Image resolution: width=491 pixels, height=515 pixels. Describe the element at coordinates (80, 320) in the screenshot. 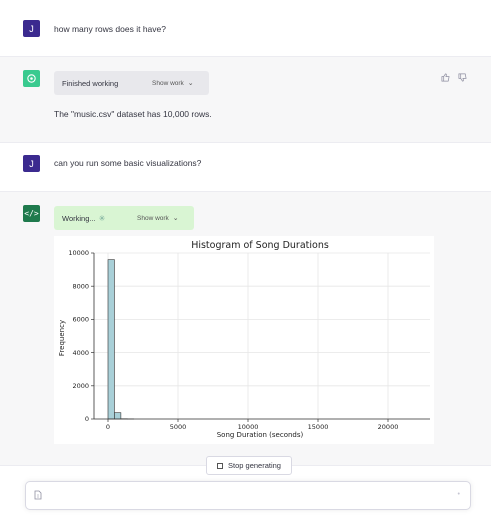

I see `y-tick-label: 6000` at that location.